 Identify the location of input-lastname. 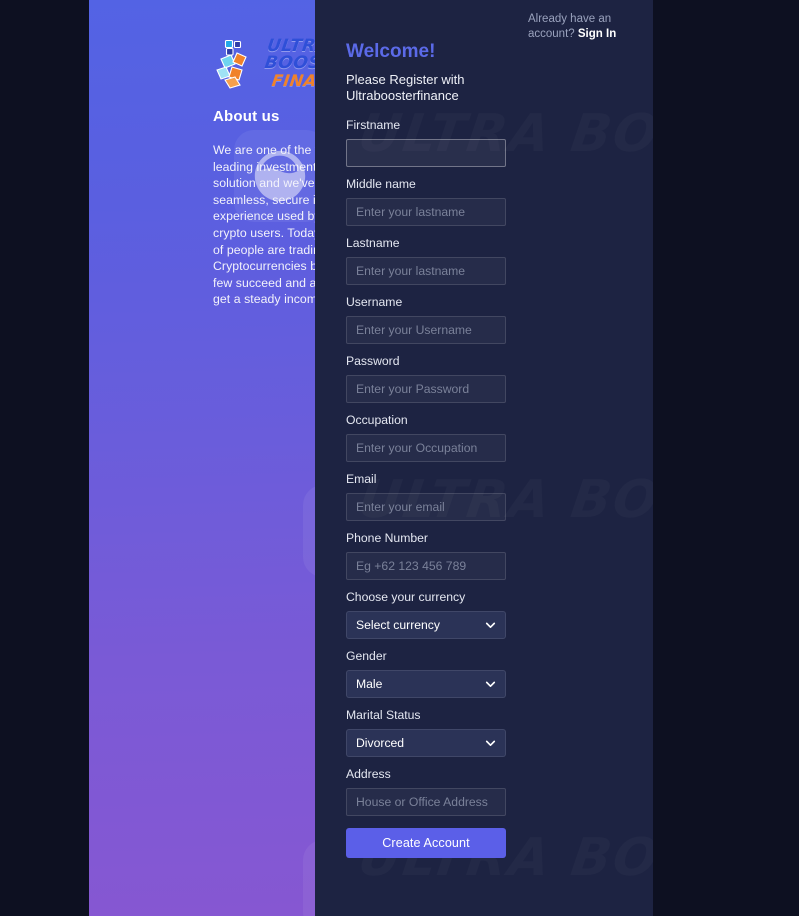
(426, 271).